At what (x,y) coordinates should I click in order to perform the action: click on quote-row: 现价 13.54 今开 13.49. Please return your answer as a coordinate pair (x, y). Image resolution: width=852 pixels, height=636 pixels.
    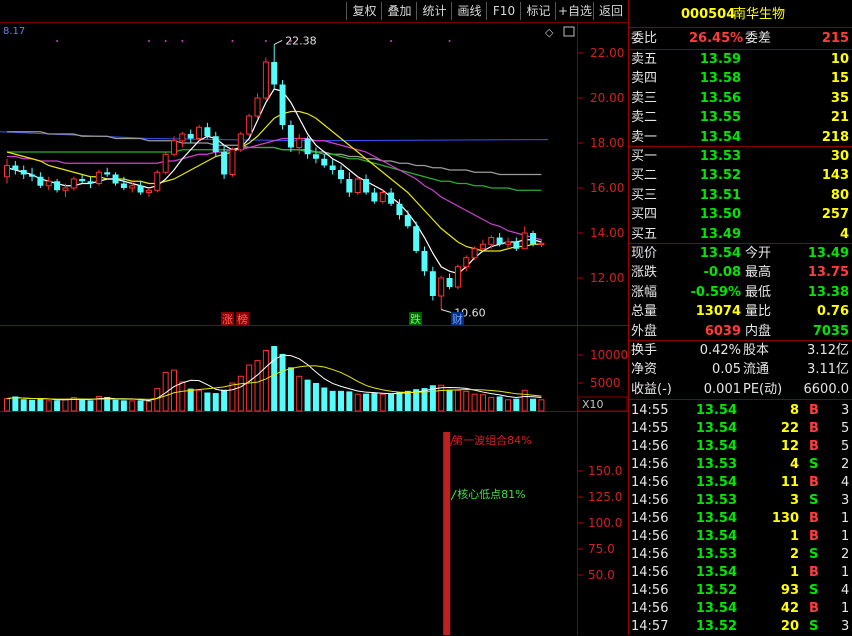
    Looking at the image, I should click on (740, 253).